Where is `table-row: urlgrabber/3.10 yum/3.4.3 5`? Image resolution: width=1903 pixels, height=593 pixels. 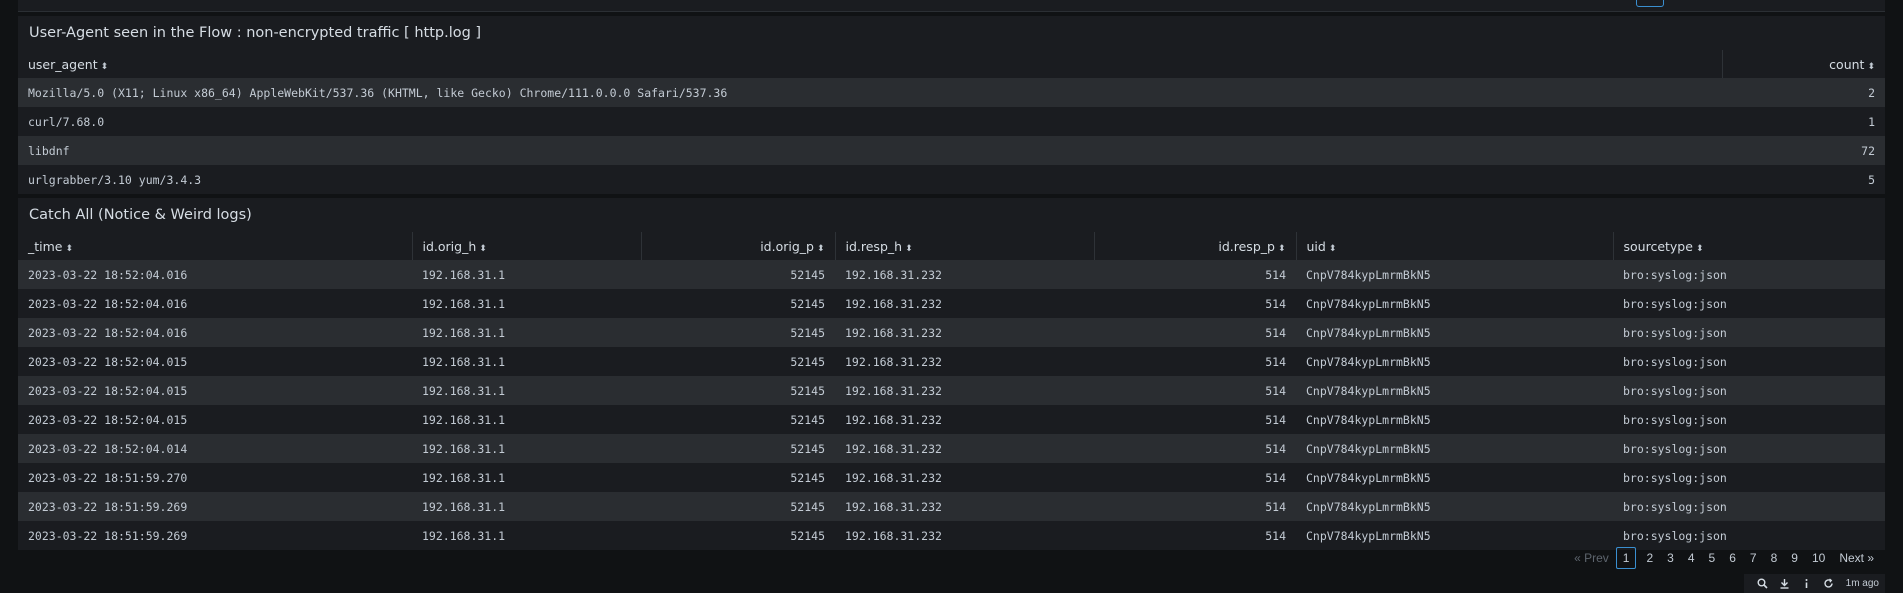 table-row: urlgrabber/3.10 yum/3.4.3 5 is located at coordinates (951, 179).